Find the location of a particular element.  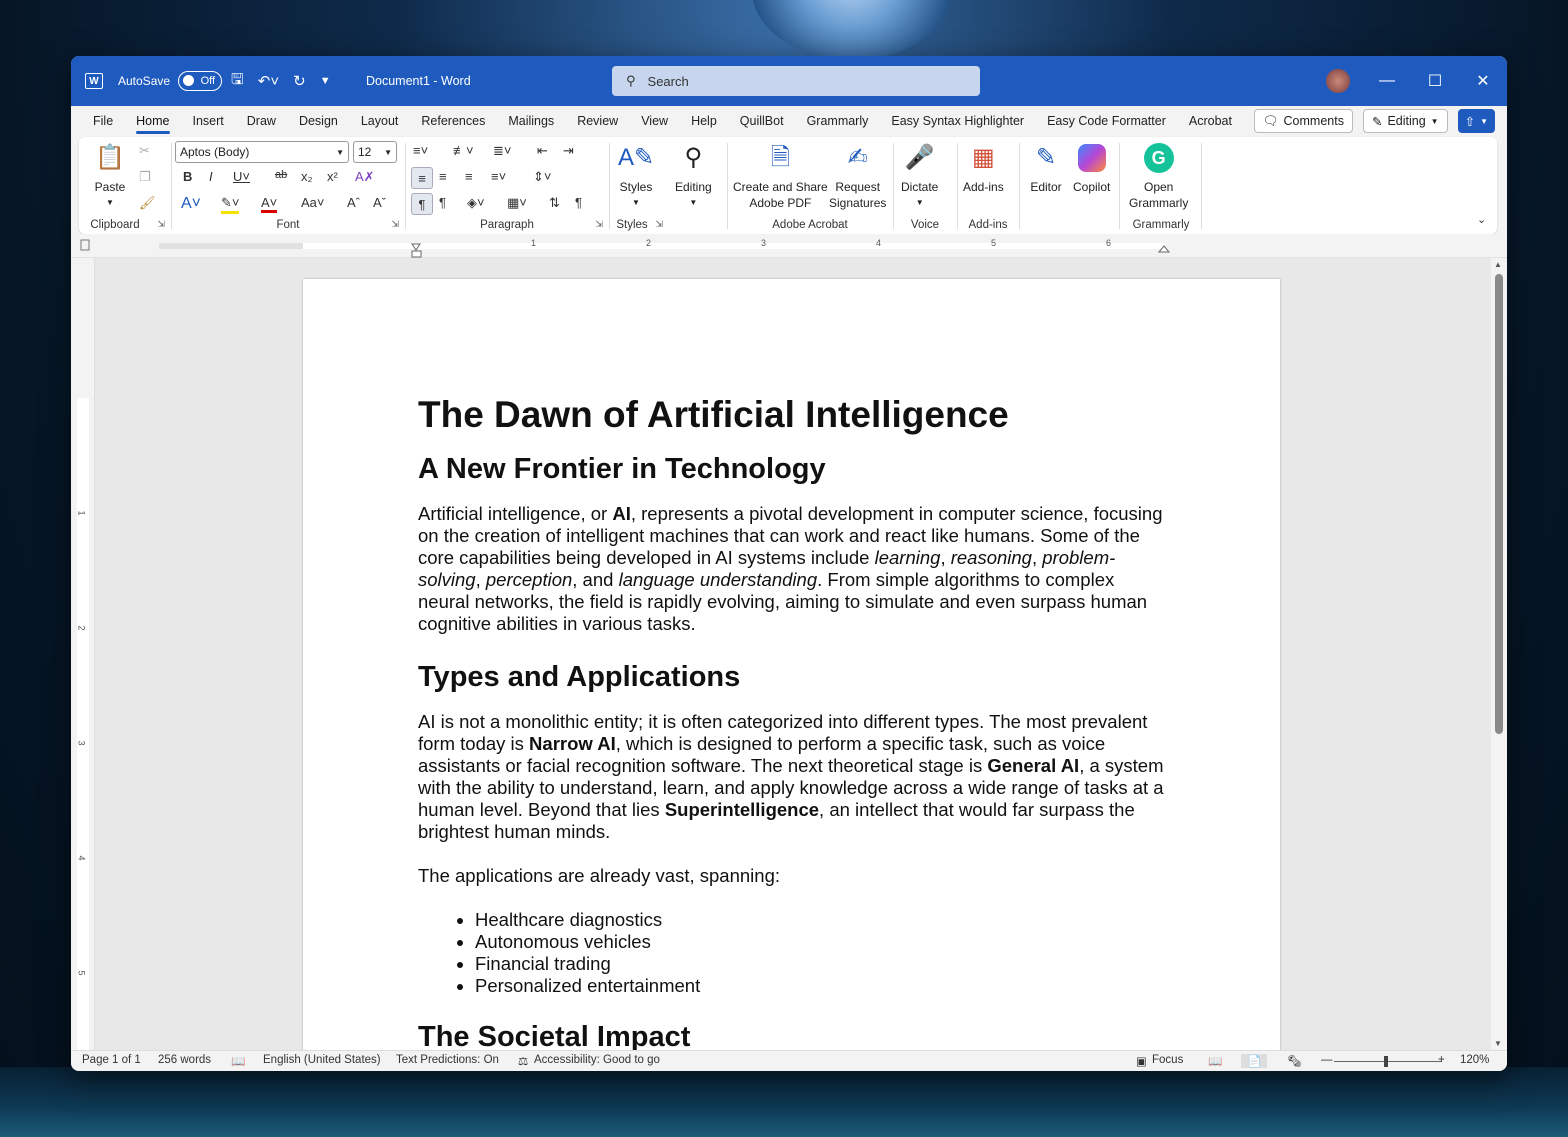

align-right-icon: ≡ is located at coordinates (469, 176).